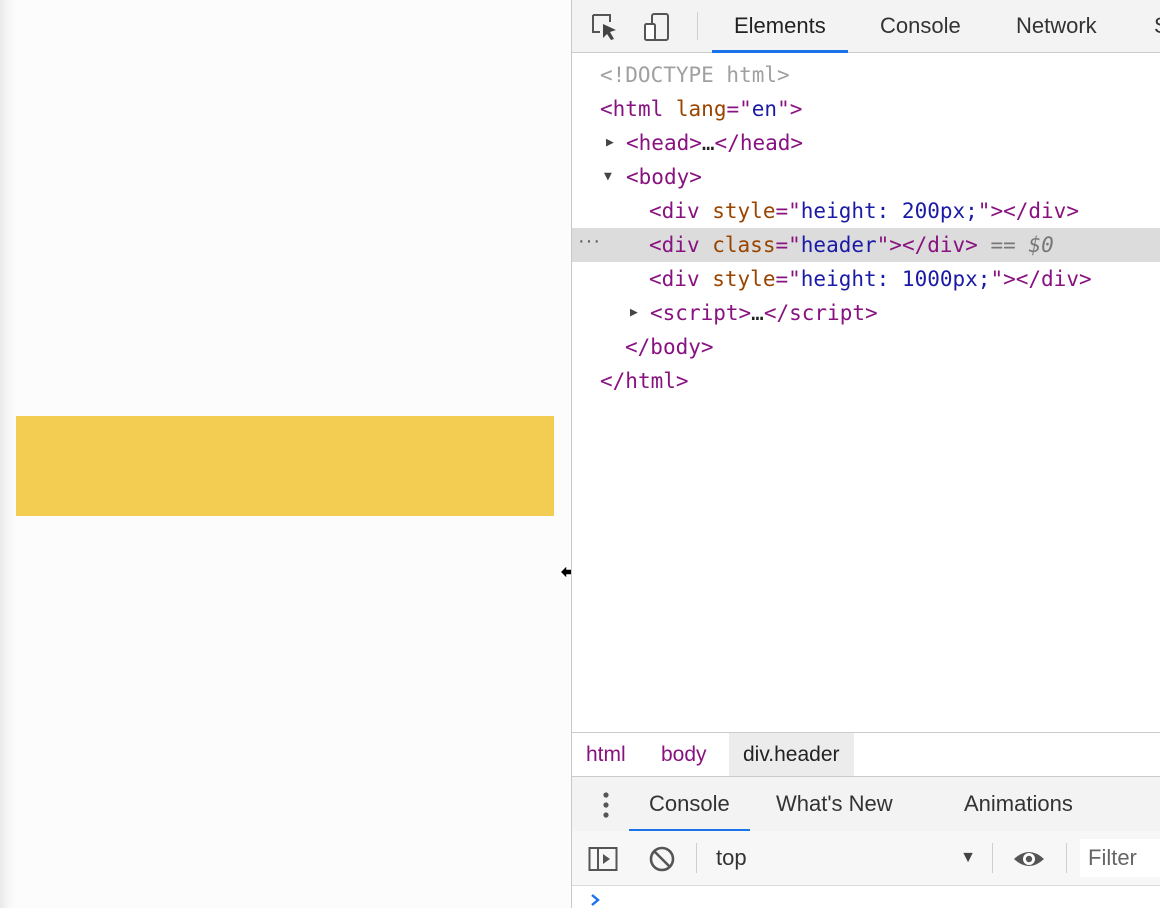 This screenshot has width=1160, height=908. What do you see at coordinates (731, 857) in the screenshot?
I see `context-value: top` at bounding box center [731, 857].